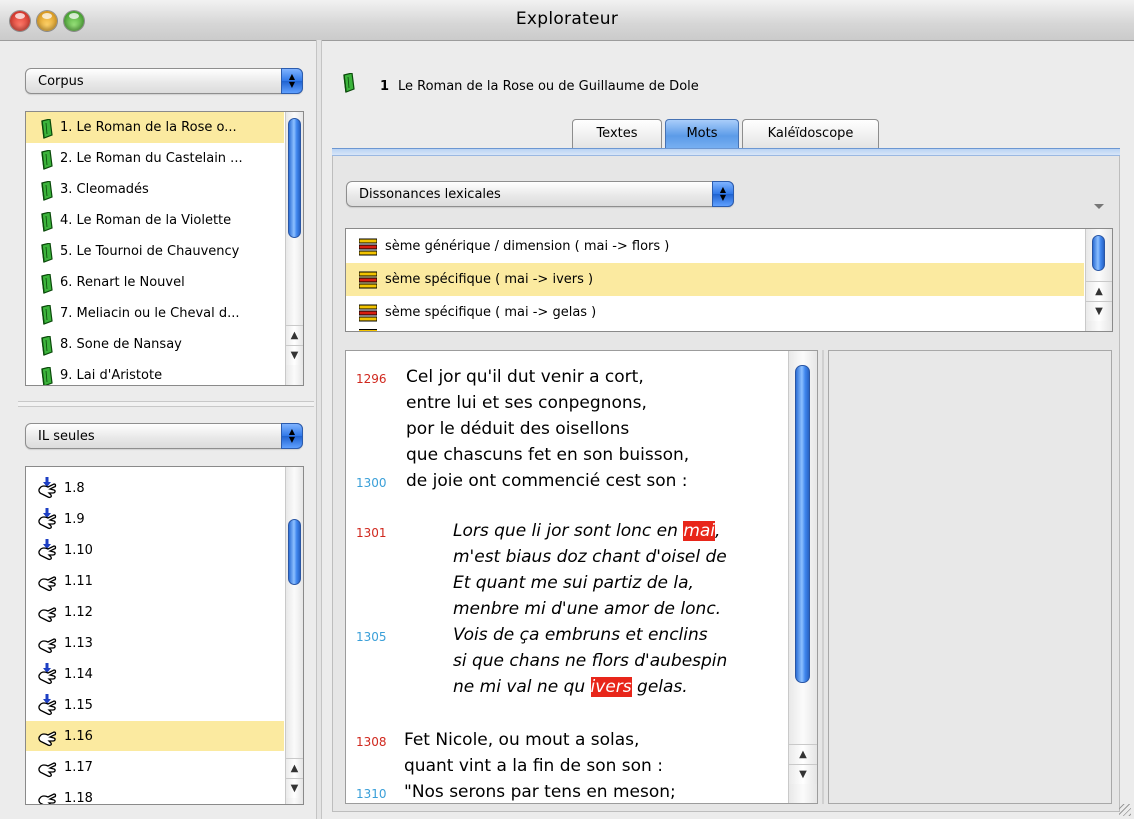 This screenshot has height=819, width=1134. What do you see at coordinates (371, 742) in the screenshot?
I see `line-number: 1308` at bounding box center [371, 742].